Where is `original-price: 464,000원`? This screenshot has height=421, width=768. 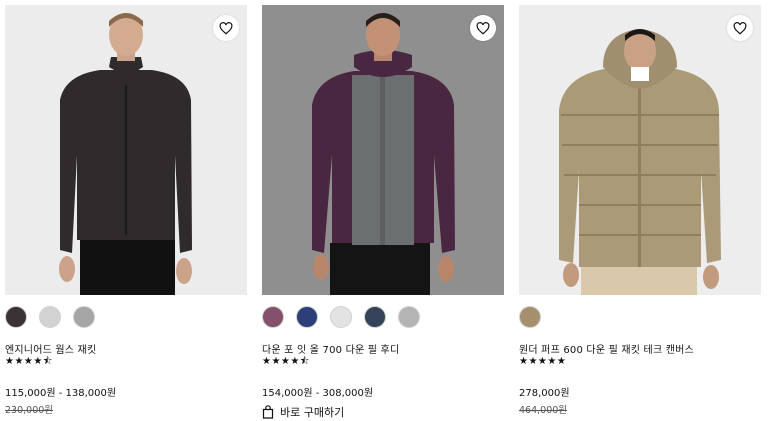
original-price: 464,000원 is located at coordinates (543, 410).